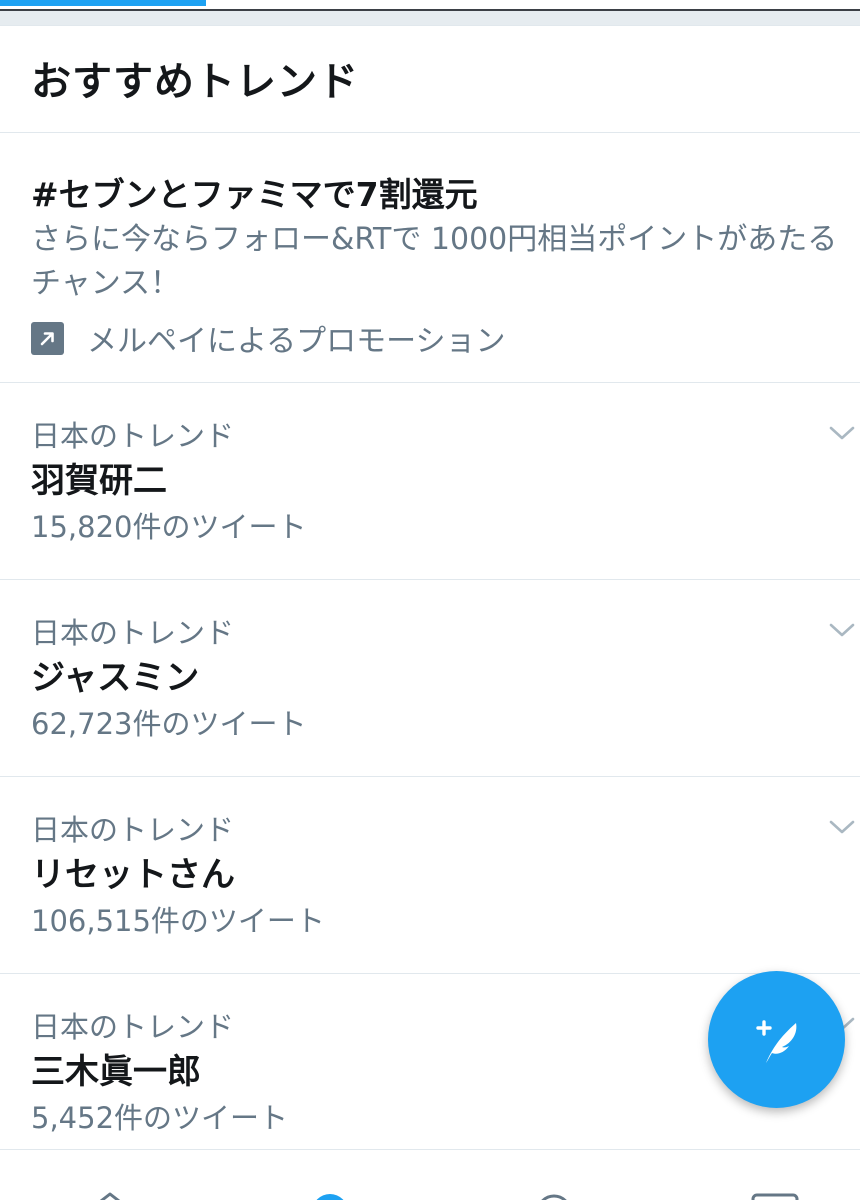  Describe the element at coordinates (554, 1195) in the screenshot. I see `notifications-icon` at that location.